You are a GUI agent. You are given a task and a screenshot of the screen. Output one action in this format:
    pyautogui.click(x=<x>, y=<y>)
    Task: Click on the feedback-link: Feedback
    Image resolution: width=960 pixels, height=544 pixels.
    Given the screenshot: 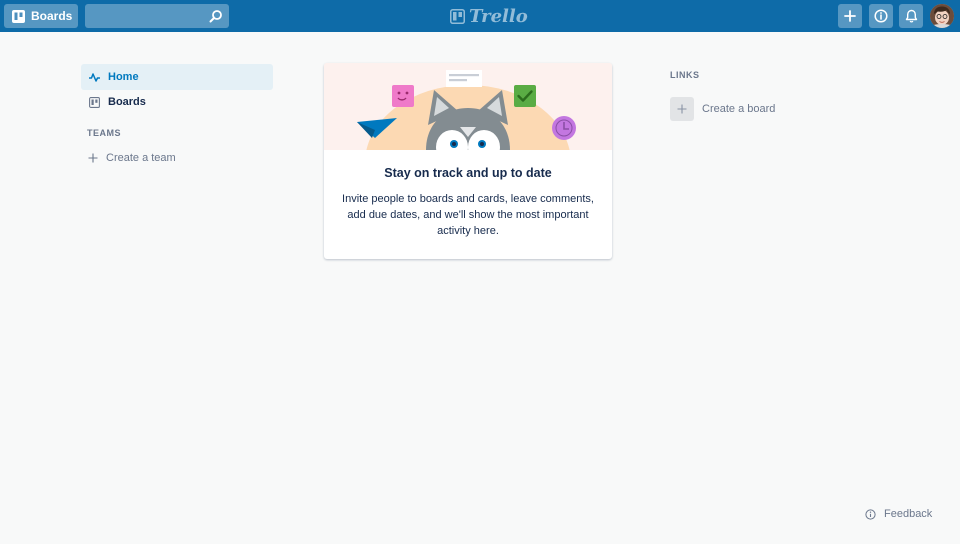 What is the action you would take?
    pyautogui.click(x=898, y=514)
    